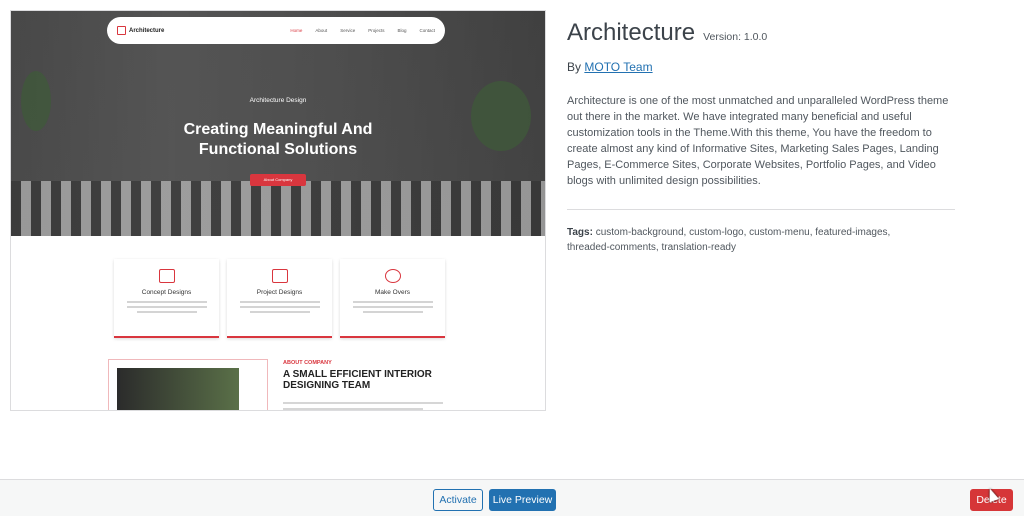 The height and width of the screenshot is (516, 1024). What do you see at coordinates (278, 180) in the screenshot?
I see `preview-cta-button: About Company` at bounding box center [278, 180].